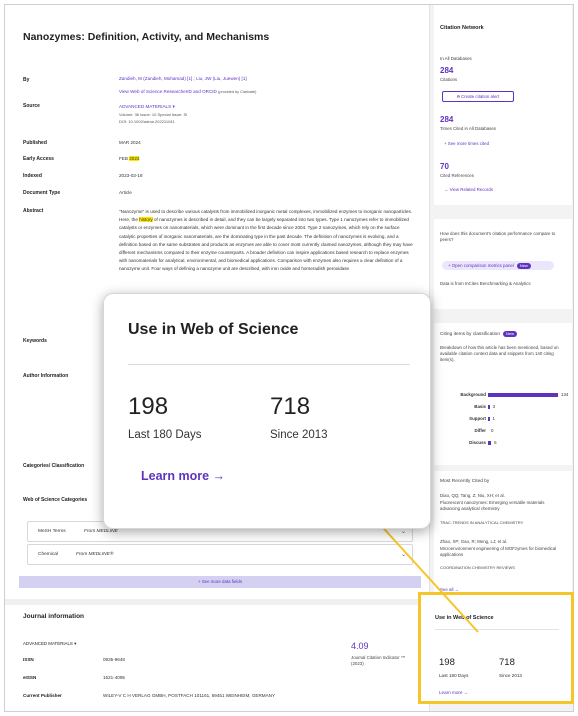 This screenshot has height=716, width=578. I want to click on bar-value: 1, so click(493, 418).